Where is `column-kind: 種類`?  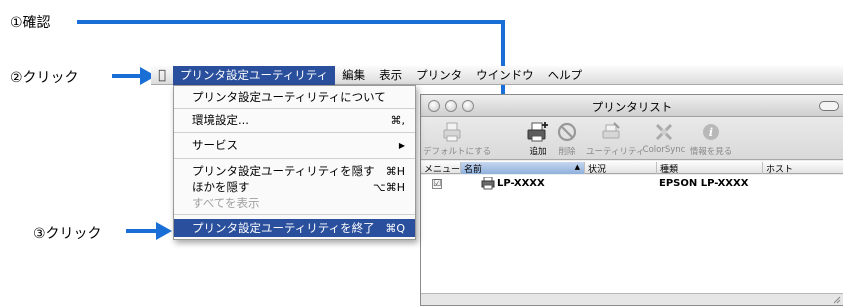
column-kind: 種類 is located at coordinates (710, 168).